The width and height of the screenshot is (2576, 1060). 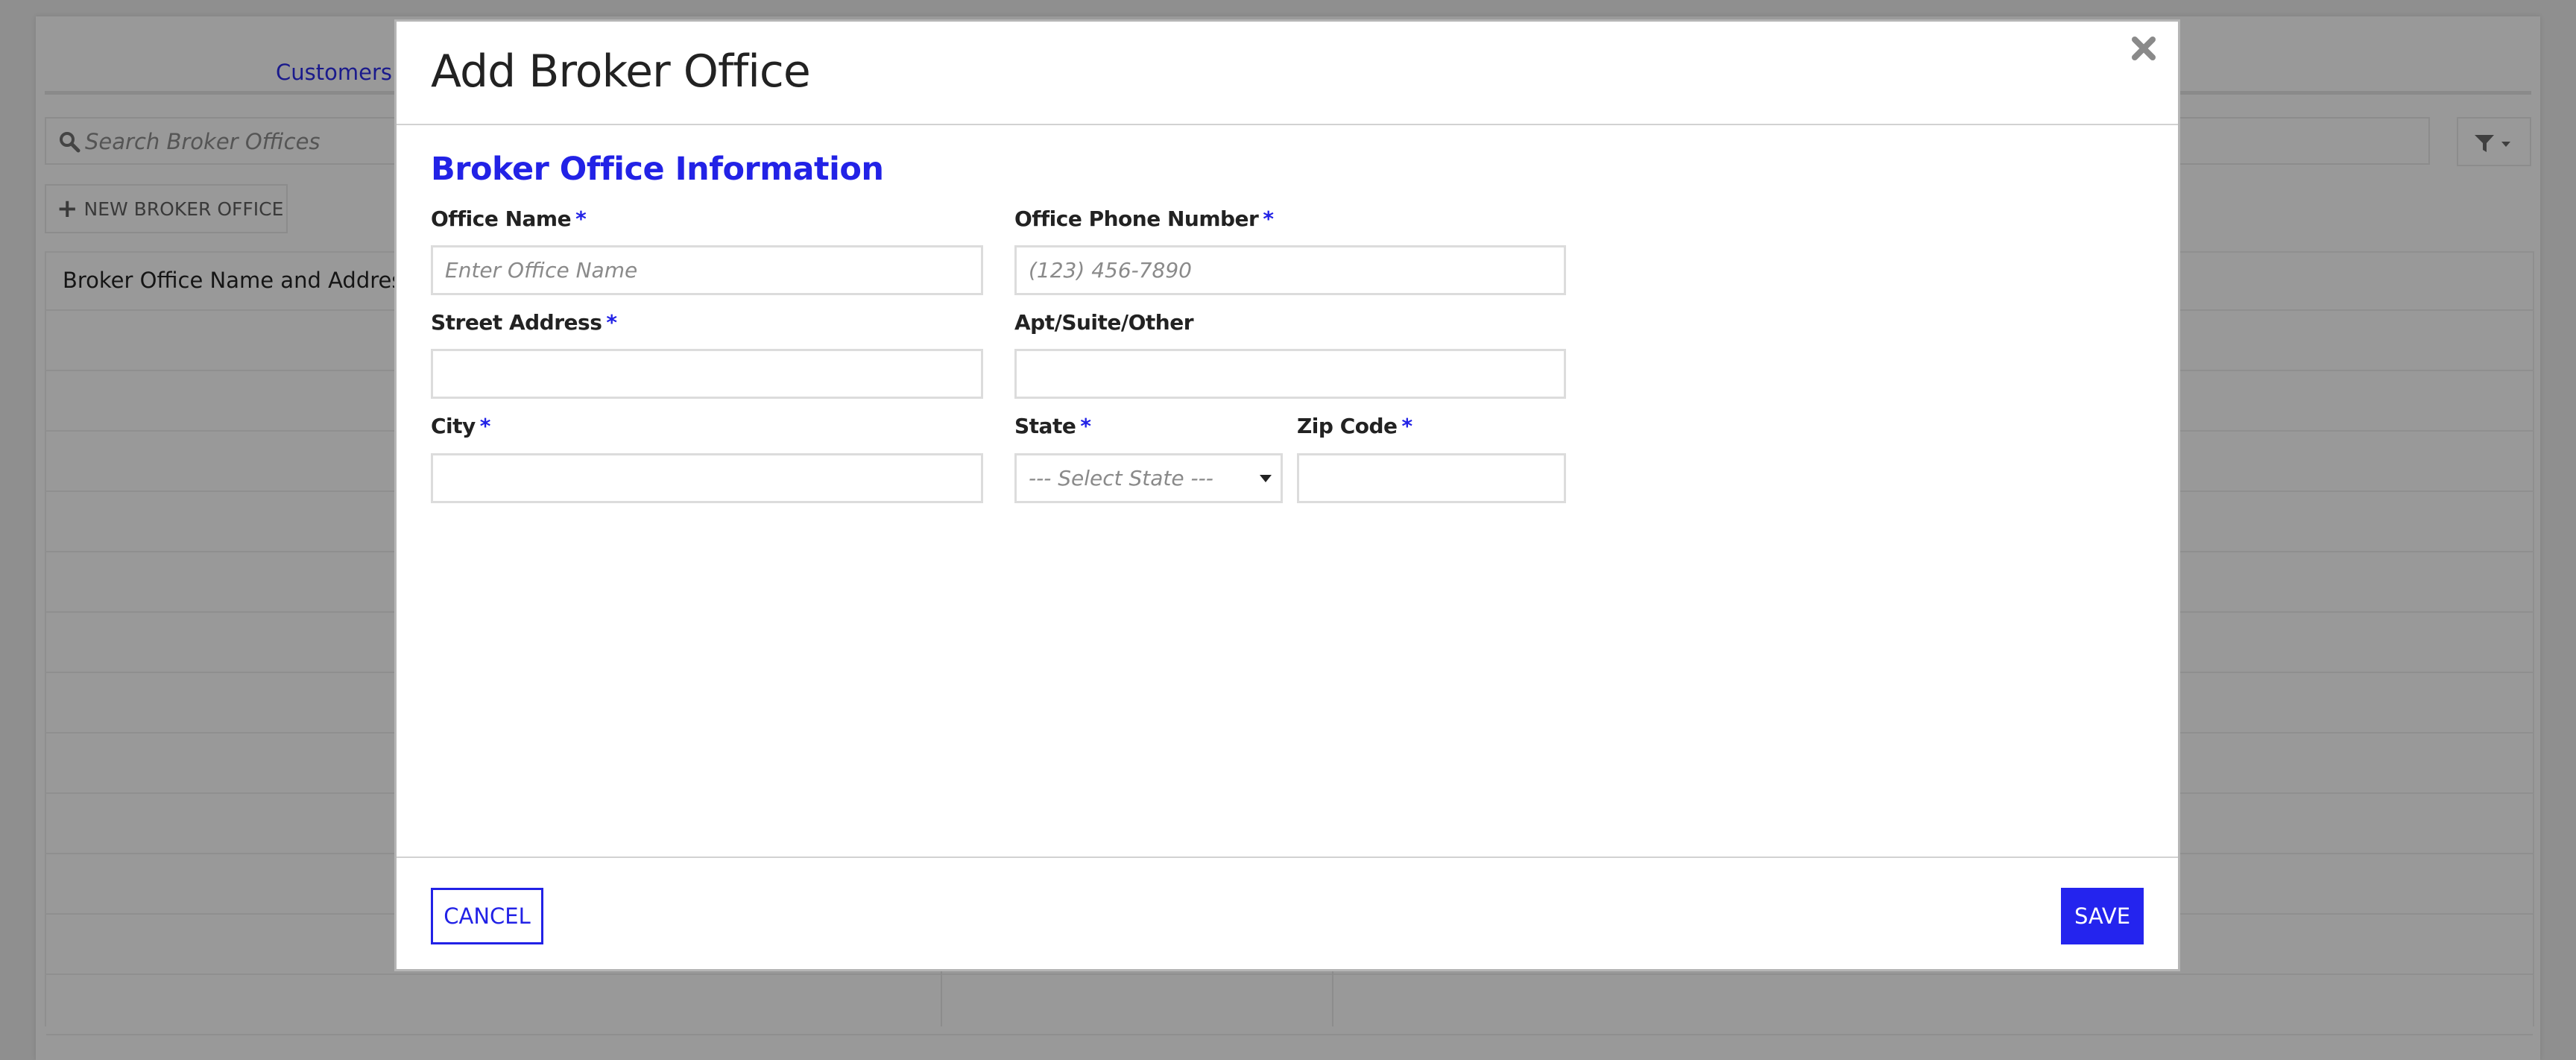 What do you see at coordinates (657, 169) in the screenshot?
I see `section-title: Broker Office Information` at bounding box center [657, 169].